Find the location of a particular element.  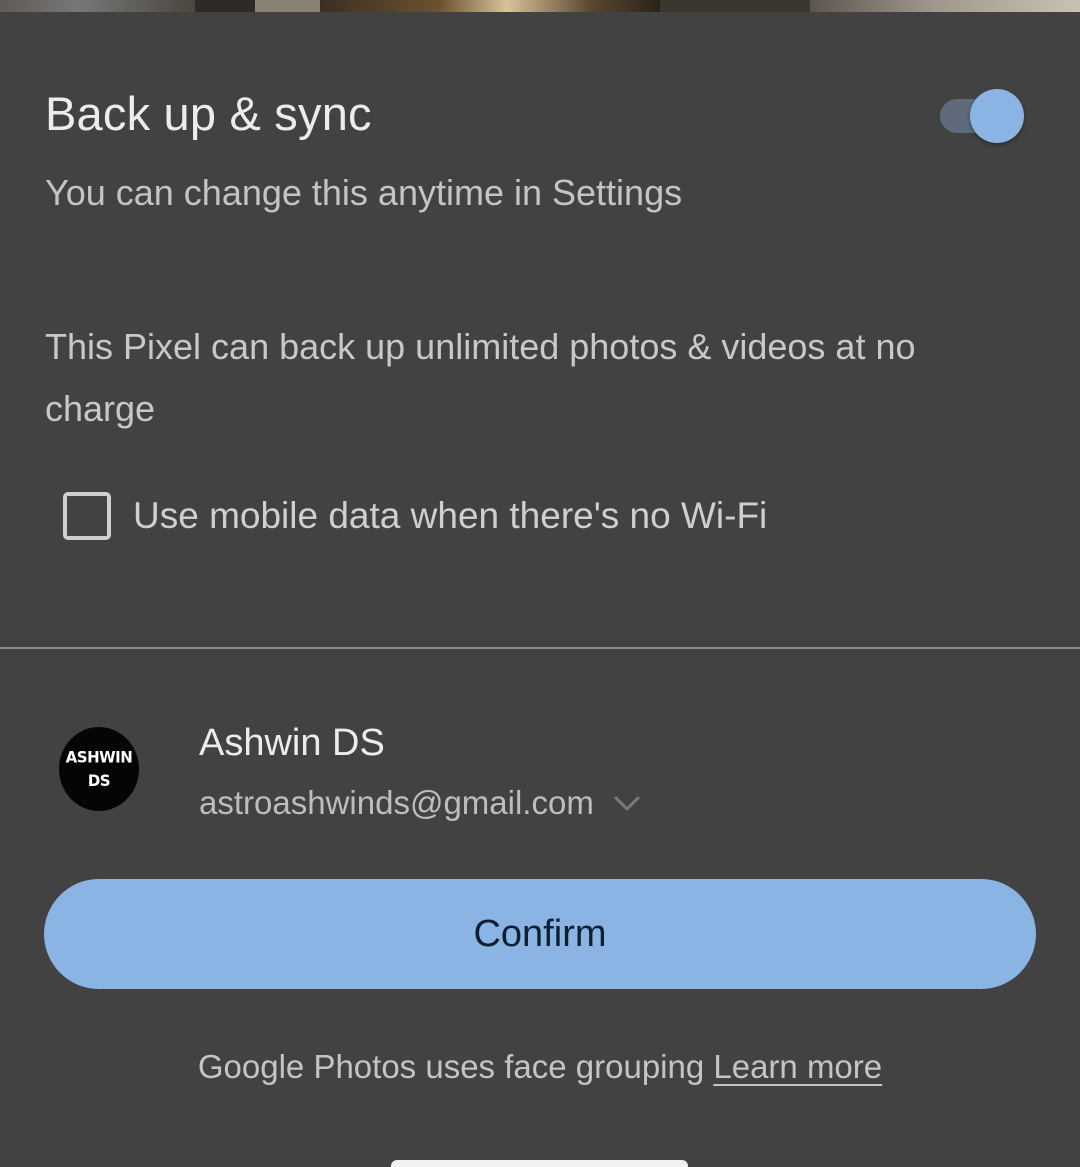

avatar: ASHWIN DS is located at coordinates (99, 769).